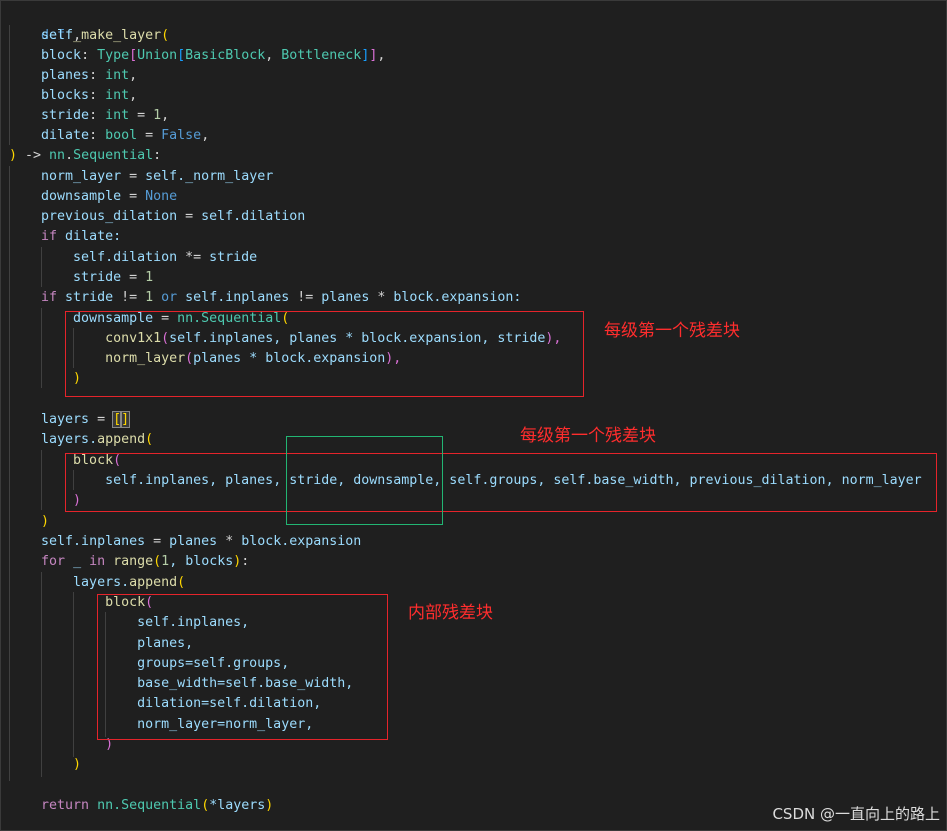  Describe the element at coordinates (181, 135) in the screenshot. I see `constant: False` at that location.